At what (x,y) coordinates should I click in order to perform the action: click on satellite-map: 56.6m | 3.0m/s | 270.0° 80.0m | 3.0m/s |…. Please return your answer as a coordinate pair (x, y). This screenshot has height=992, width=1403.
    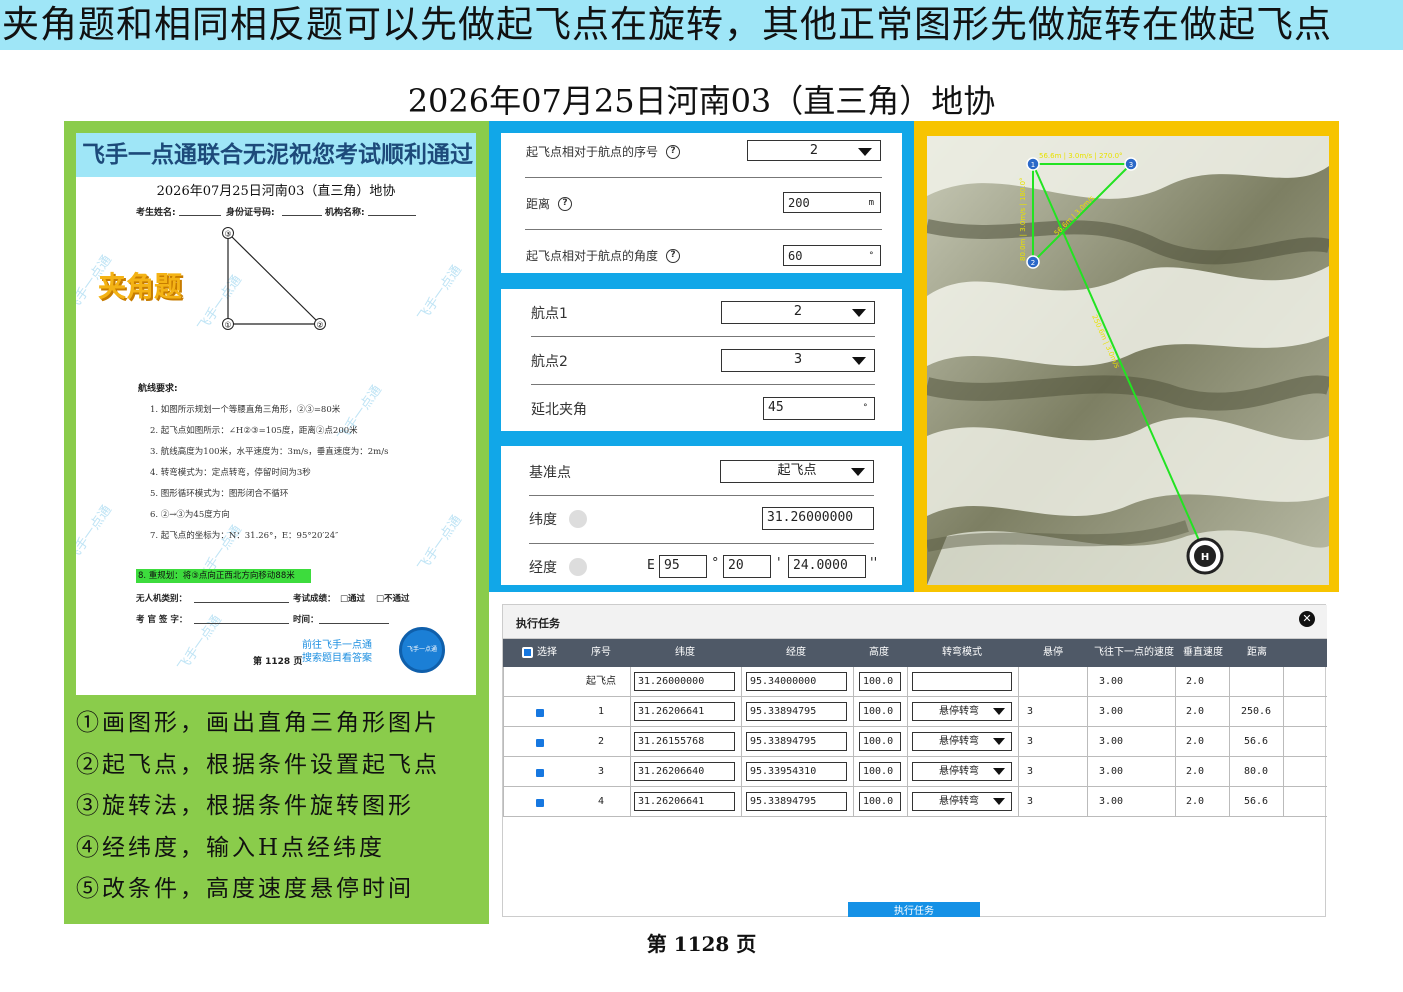
    Looking at the image, I should click on (1128, 360).